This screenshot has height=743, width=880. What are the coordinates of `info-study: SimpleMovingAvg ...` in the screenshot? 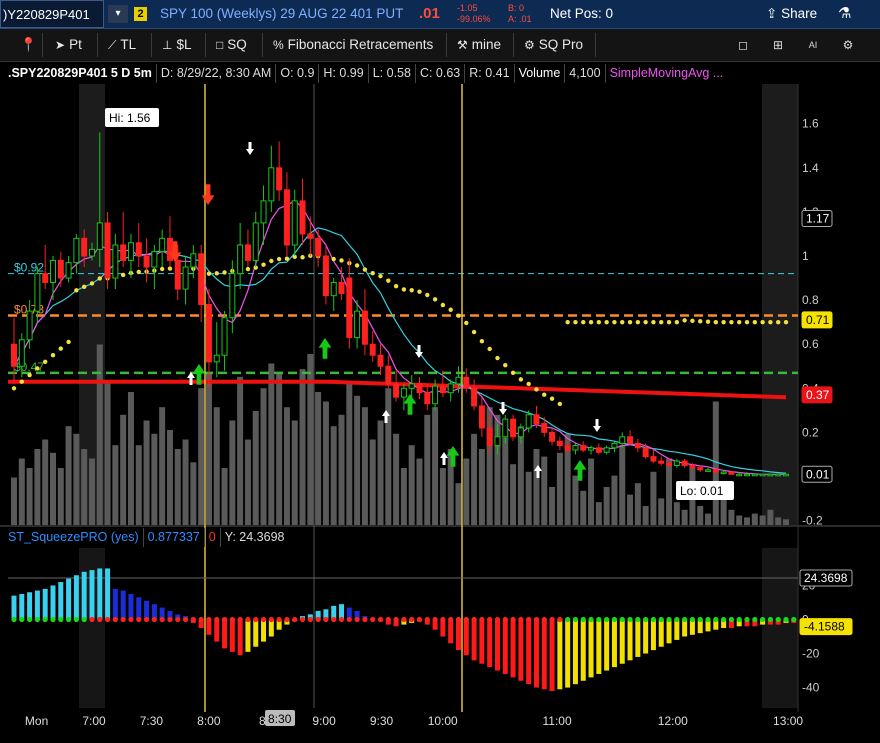 It's located at (667, 73).